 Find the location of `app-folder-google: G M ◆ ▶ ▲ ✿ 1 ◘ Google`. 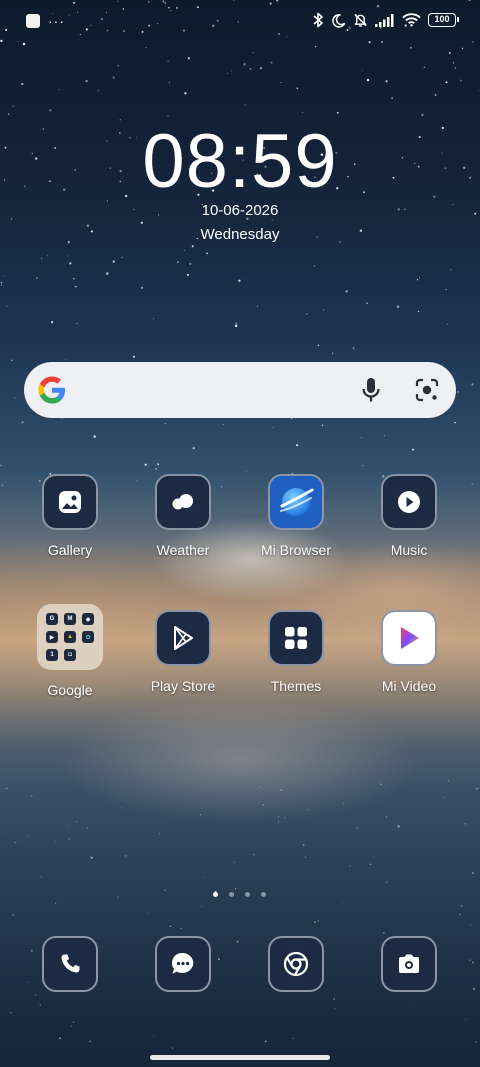

app-folder-google: G M ◆ ▶ ▲ ✿ 1 ◘ Google is located at coordinates (70, 651).